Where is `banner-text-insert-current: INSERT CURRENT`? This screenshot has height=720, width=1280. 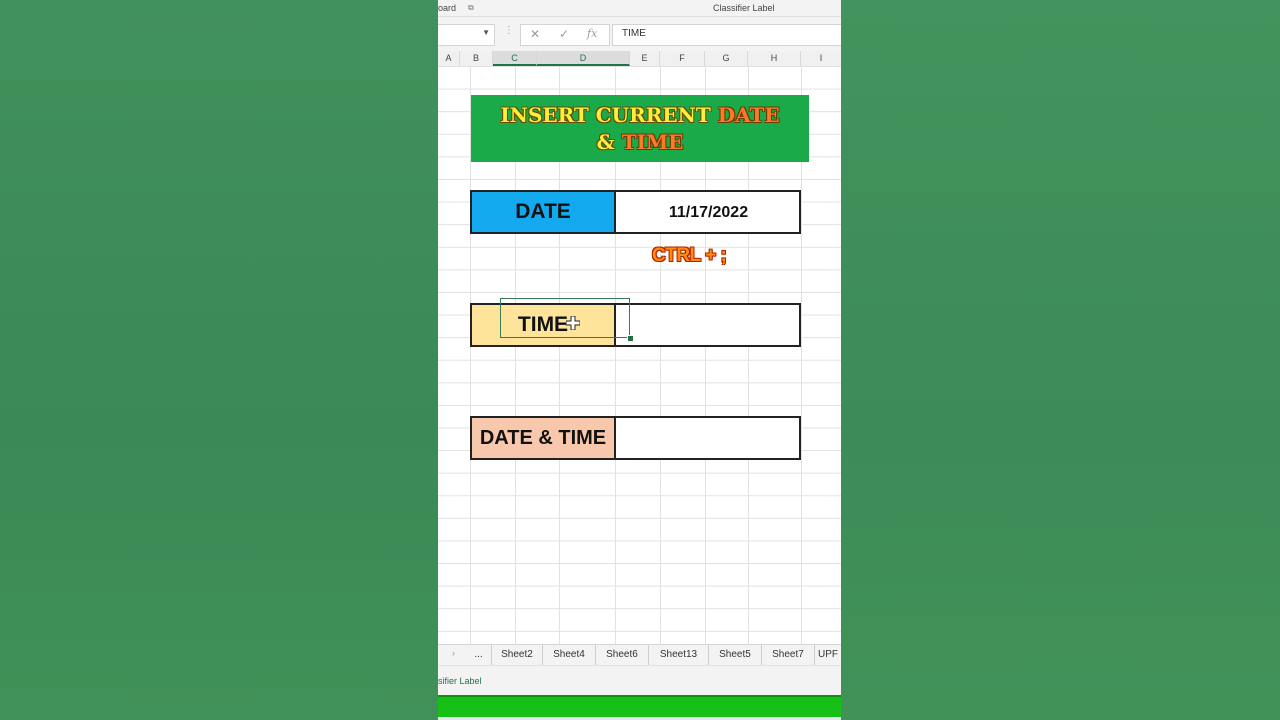
banner-text-insert-current: INSERT CURRENT is located at coordinates (609, 115).